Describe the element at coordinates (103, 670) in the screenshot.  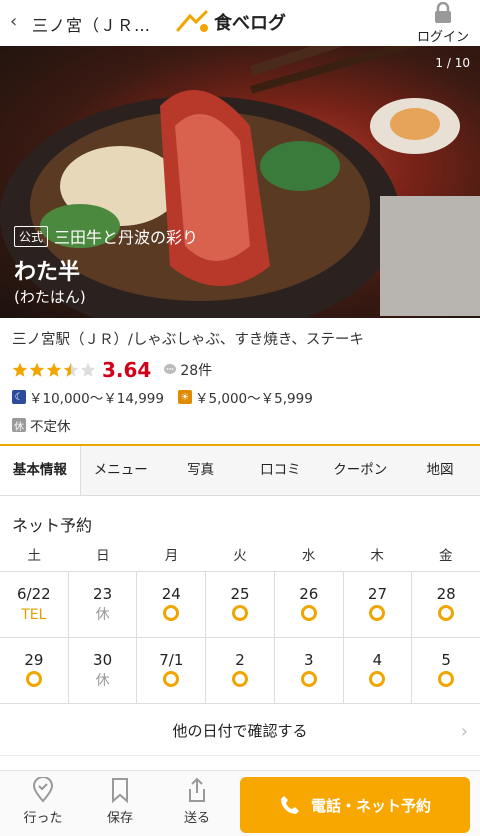
I see `calendar-day-cell: 30 休` at that location.